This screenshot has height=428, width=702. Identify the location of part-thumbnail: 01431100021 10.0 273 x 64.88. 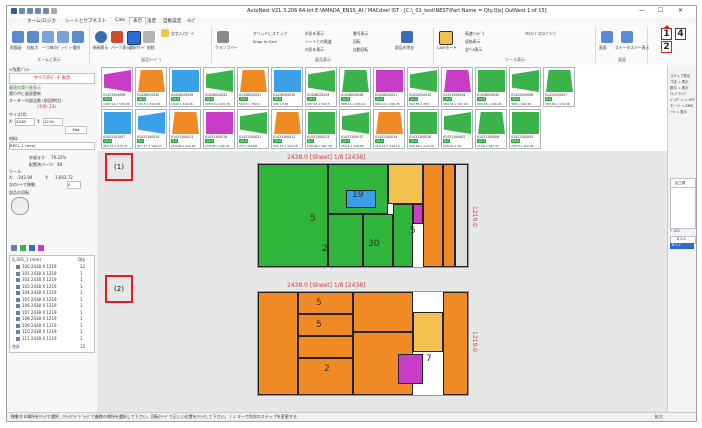
(253, 129).